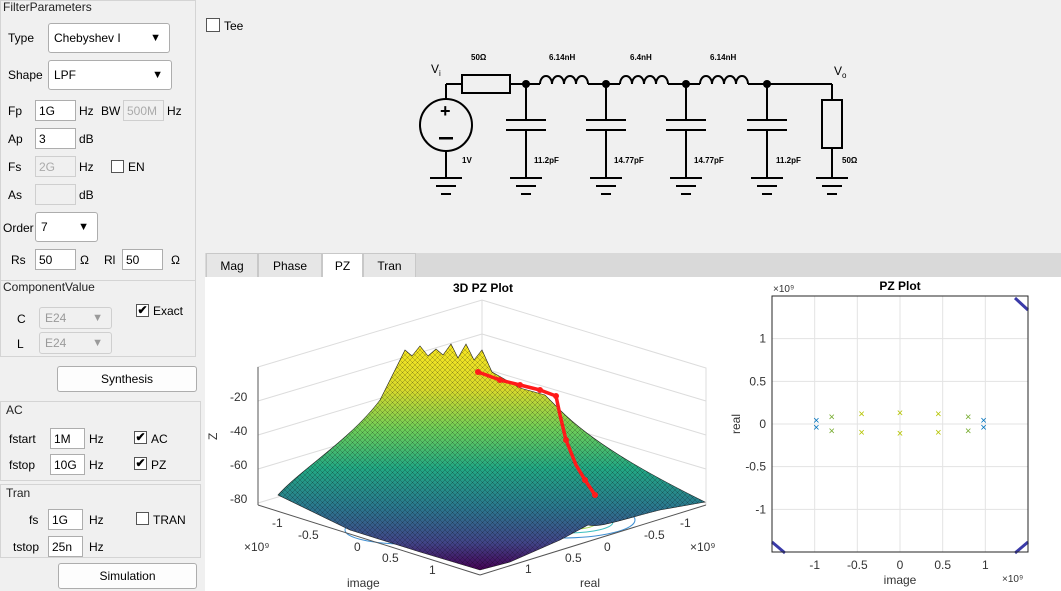 This screenshot has height=591, width=1061. What do you see at coordinates (15, 111) in the screenshot?
I see `fp-label: Fp` at bounding box center [15, 111].